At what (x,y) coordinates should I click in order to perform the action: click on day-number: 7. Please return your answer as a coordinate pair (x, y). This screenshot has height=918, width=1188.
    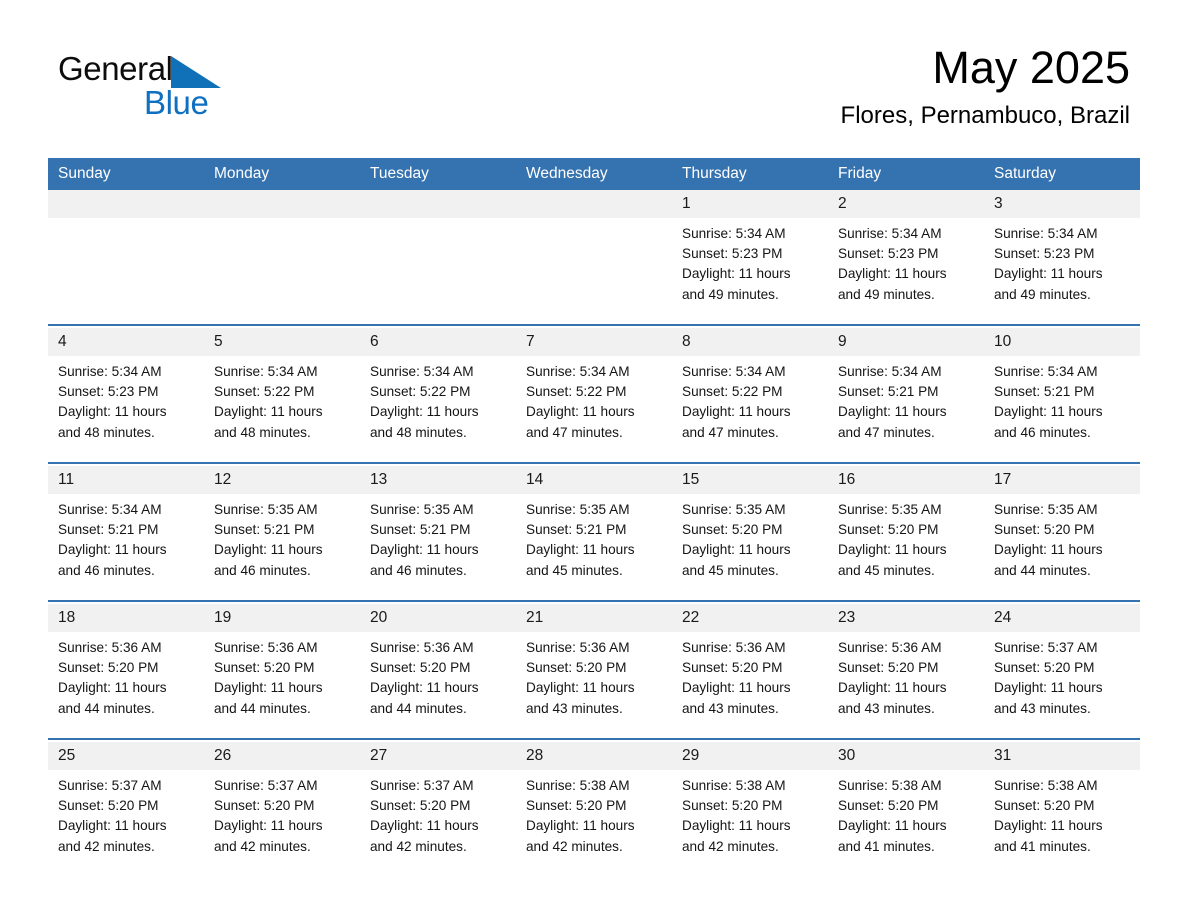
    Looking at the image, I should click on (594, 342).